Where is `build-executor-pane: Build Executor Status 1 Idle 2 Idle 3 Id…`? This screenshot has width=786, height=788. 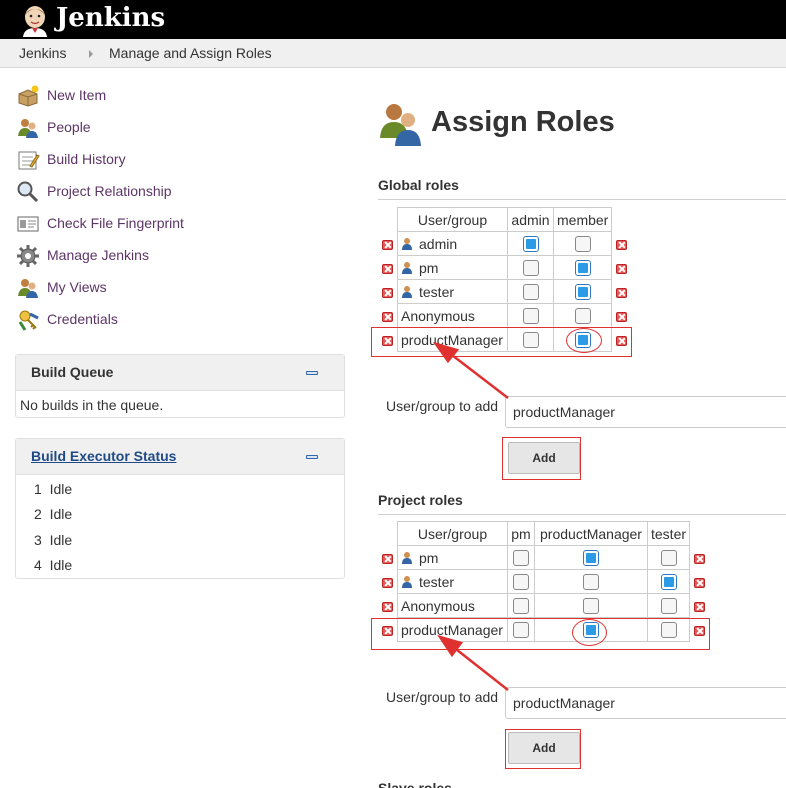
build-executor-pane: Build Executor Status 1 Idle 2 Idle 3 Id… is located at coordinates (180, 508).